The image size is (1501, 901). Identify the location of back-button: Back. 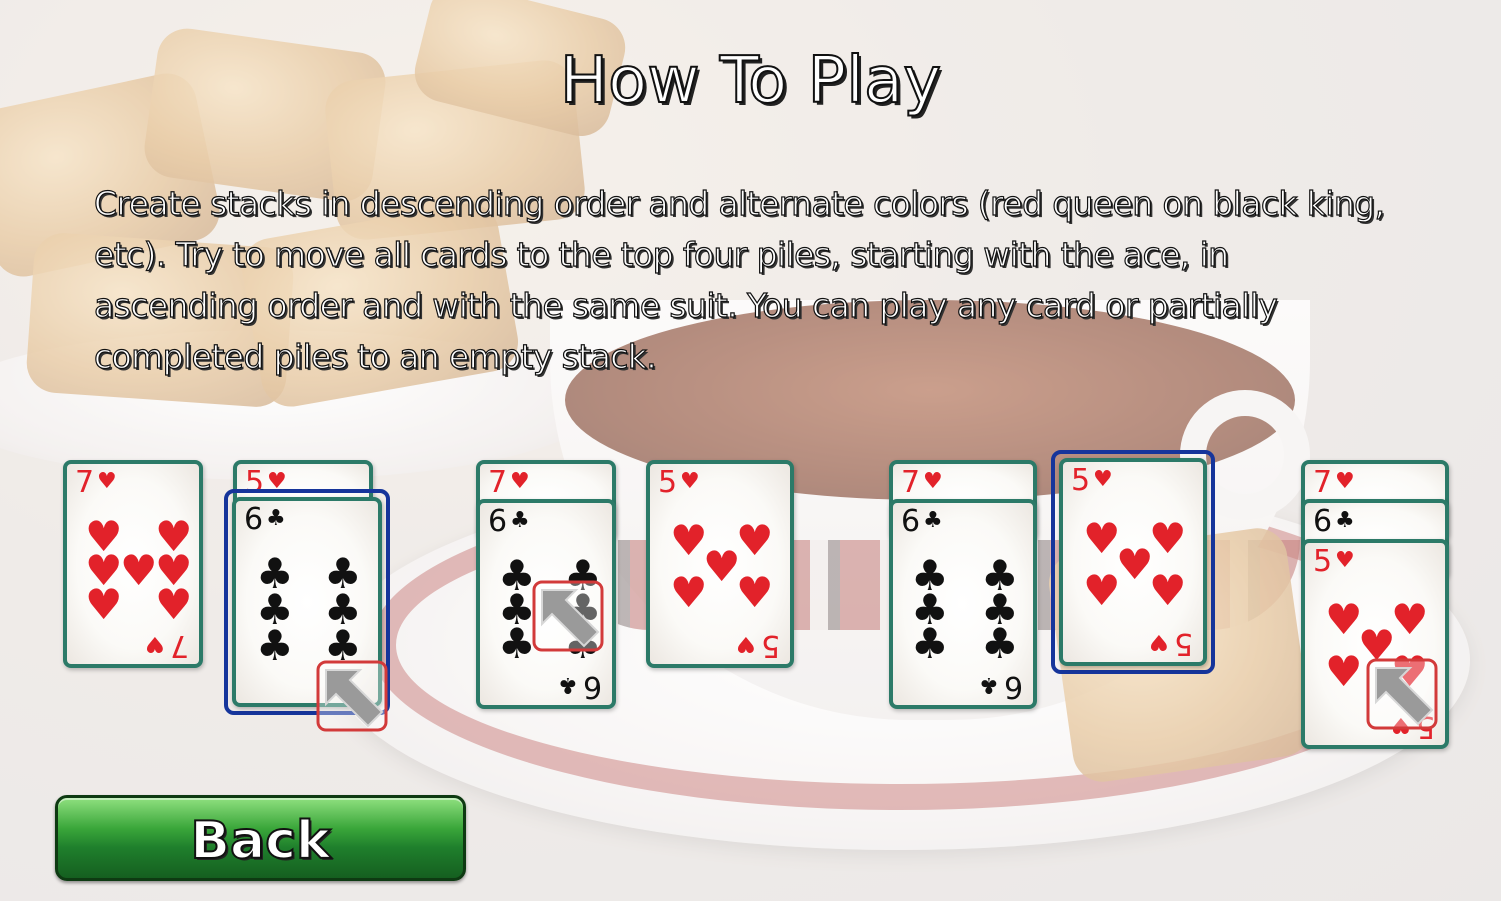
(260, 838).